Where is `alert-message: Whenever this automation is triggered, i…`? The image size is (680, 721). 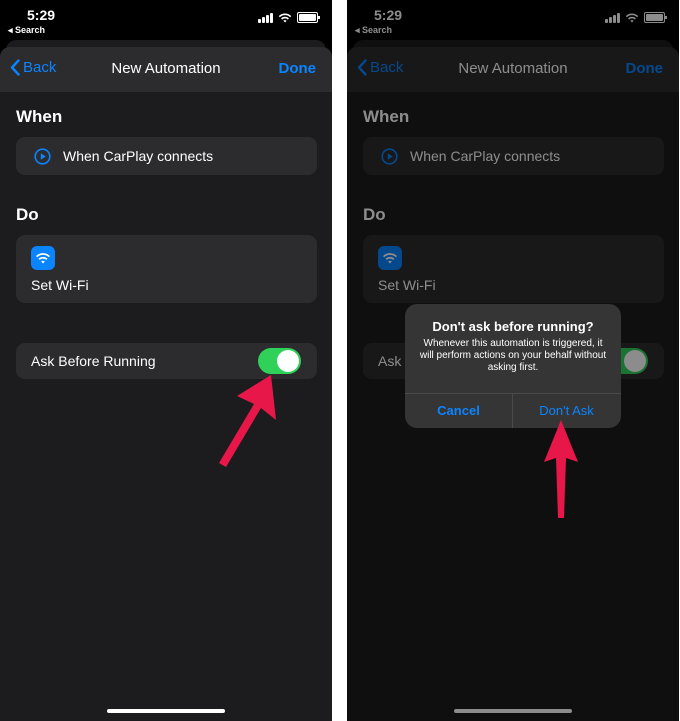 alert-message: Whenever this automation is triggered, i… is located at coordinates (513, 355).